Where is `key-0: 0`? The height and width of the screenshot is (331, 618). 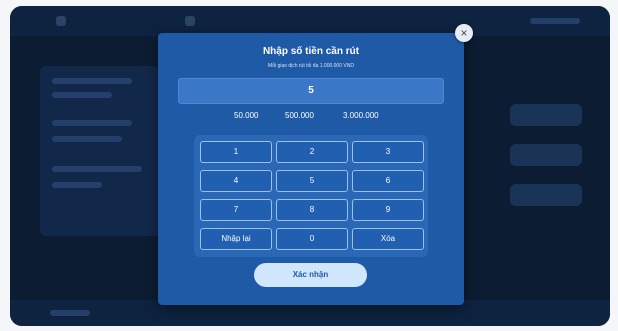
key-0: 0 is located at coordinates (312, 239).